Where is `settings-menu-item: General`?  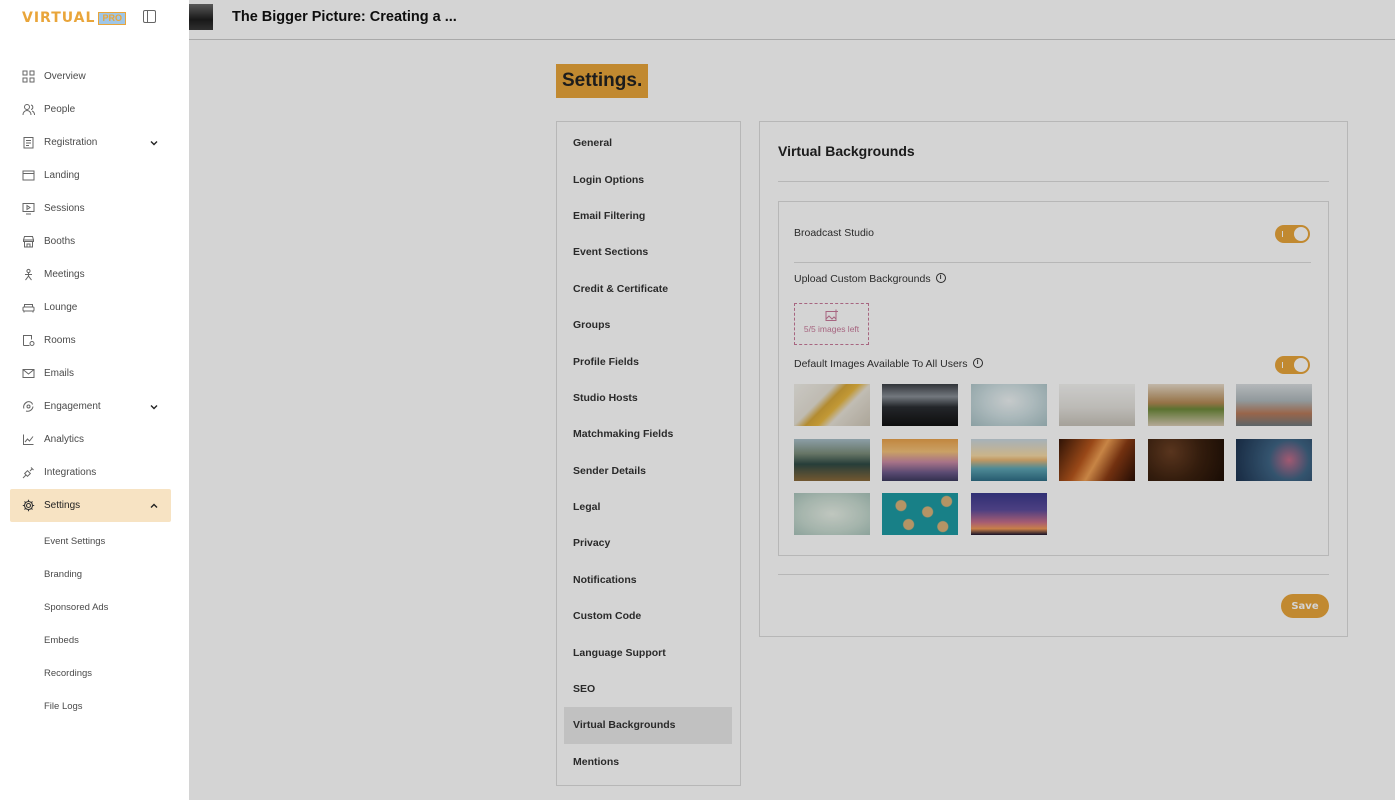
settings-menu-item: General is located at coordinates (644, 143).